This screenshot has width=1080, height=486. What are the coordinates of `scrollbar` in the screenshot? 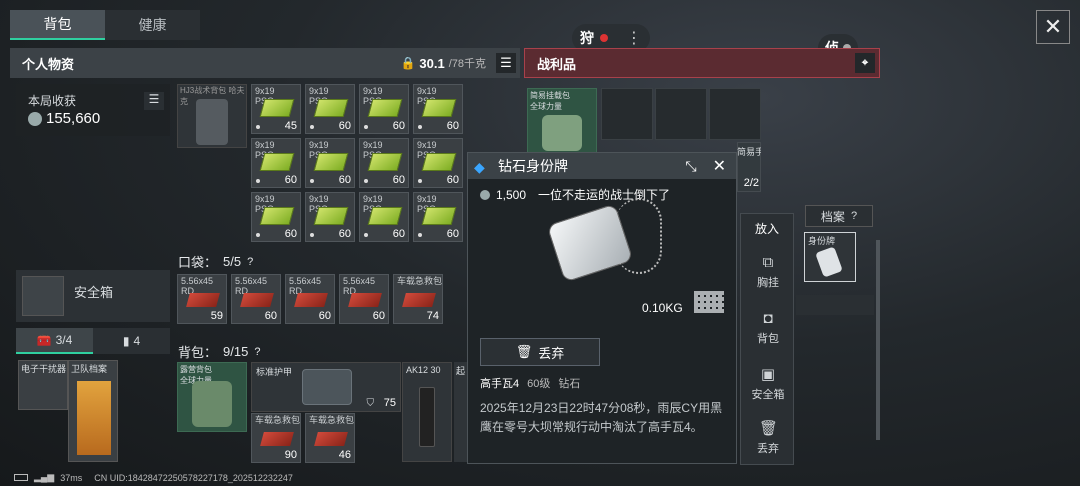 It's located at (878, 340).